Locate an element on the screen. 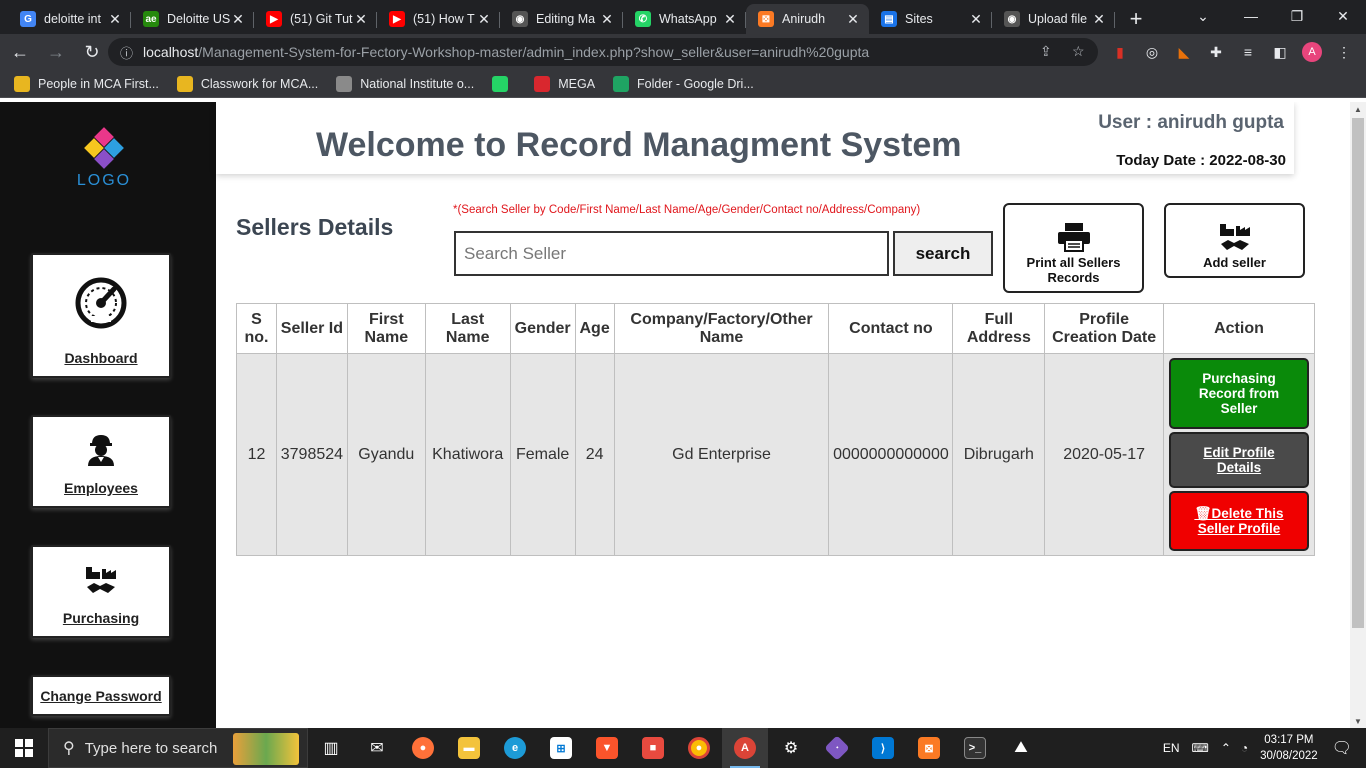 The width and height of the screenshot is (1366, 768). sidebar-item-purchasing: Purchasing is located at coordinates (101, 591).